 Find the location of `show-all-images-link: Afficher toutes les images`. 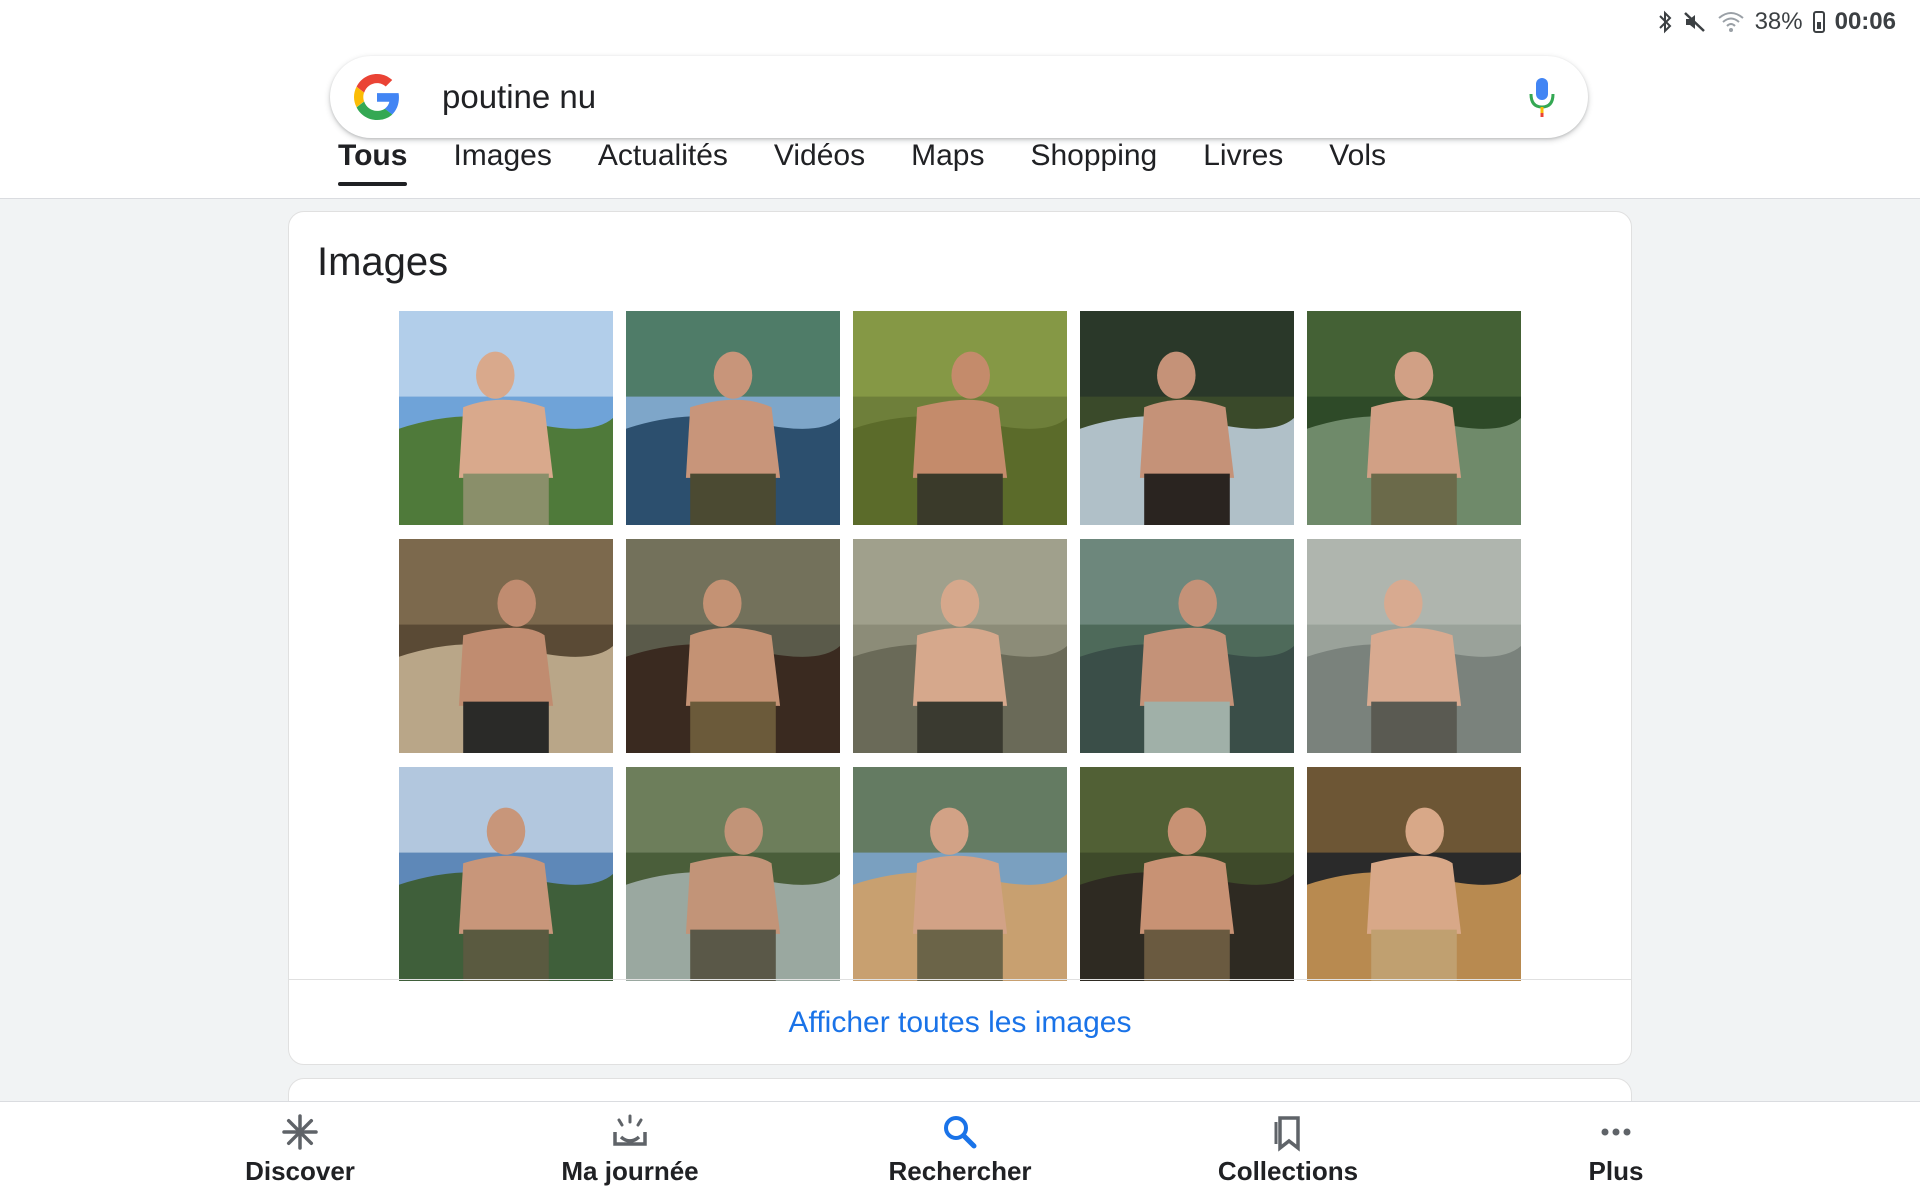

show-all-images-link: Afficher toutes les images is located at coordinates (960, 1022).